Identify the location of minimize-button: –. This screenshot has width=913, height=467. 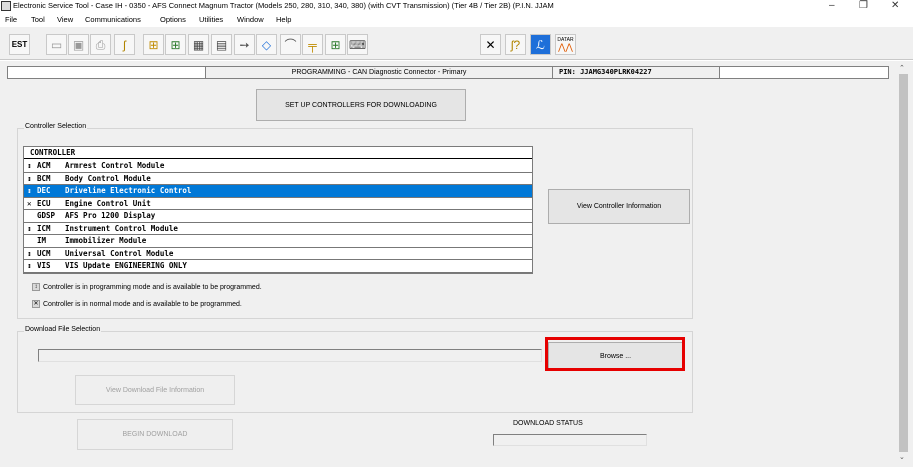
(832, 6).